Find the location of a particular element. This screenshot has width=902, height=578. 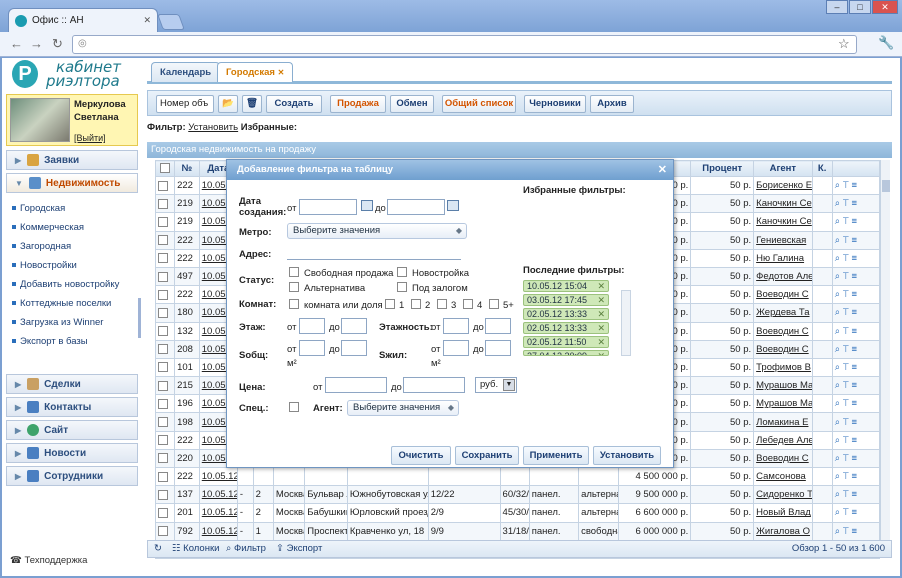

sidebar-section-realty: ▼ Недвижимость is located at coordinates (72, 183).